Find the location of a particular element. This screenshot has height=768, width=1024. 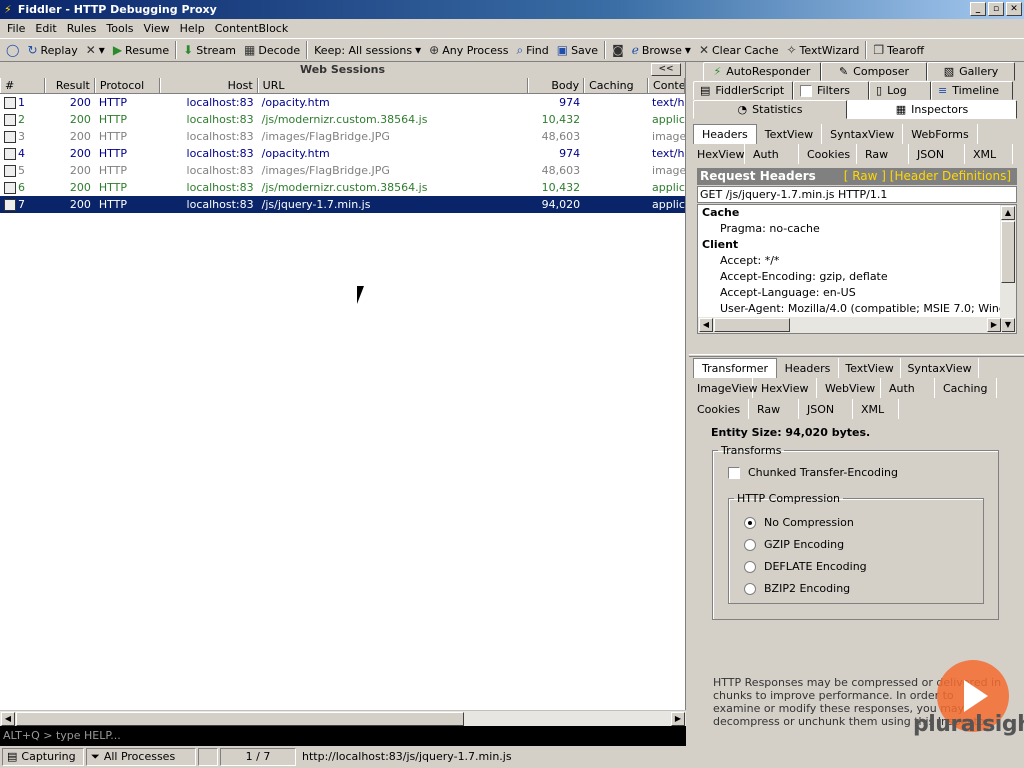

tab-filters: Filters is located at coordinates (831, 90).